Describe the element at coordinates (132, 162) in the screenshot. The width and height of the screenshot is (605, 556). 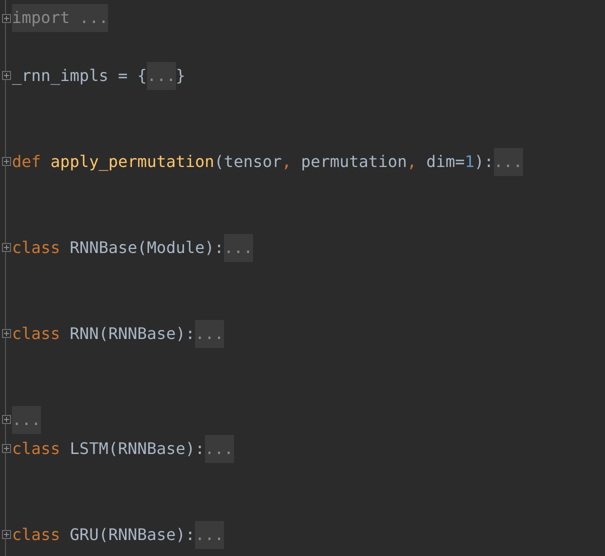
I see `function-name: apply_permutation` at that location.